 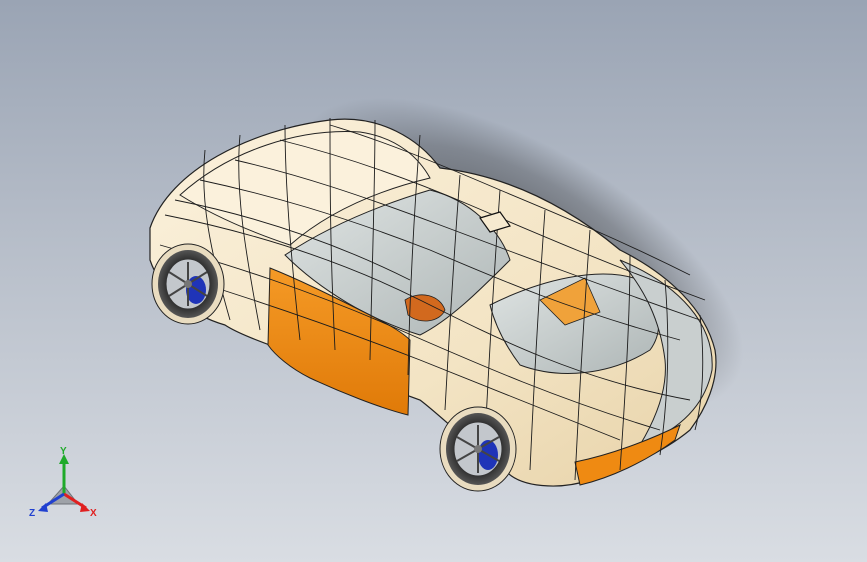 What do you see at coordinates (93, 513) in the screenshot?
I see `x-axis-label: X` at bounding box center [93, 513].